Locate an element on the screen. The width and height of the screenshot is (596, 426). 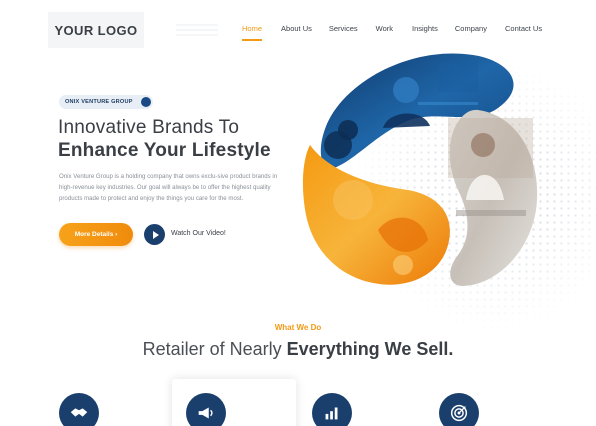
megaphone-icon is located at coordinates (206, 409).